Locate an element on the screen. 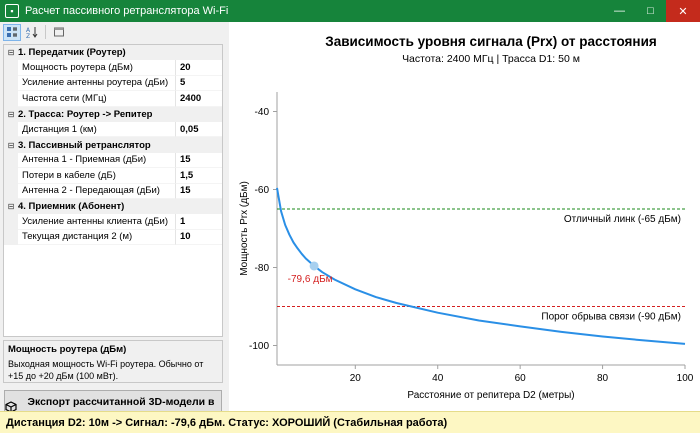 This screenshot has height=433, width=700. property-value: 1 is located at coordinates (199, 222).